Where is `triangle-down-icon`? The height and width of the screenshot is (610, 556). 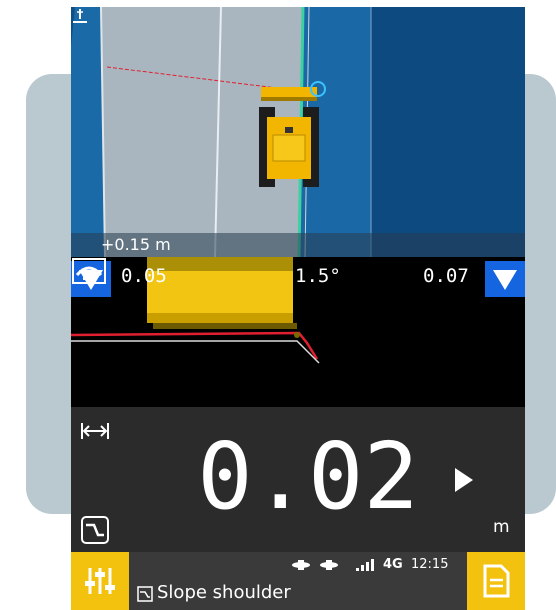 triangle-down-icon is located at coordinates (505, 280).